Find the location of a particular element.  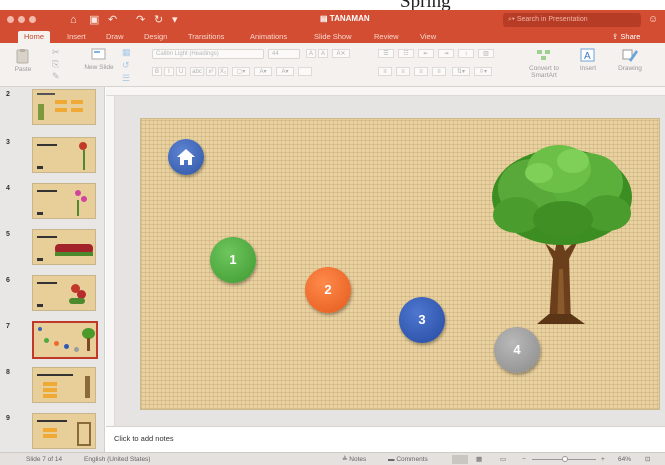

font-size-select: 44 is located at coordinates (284, 54).